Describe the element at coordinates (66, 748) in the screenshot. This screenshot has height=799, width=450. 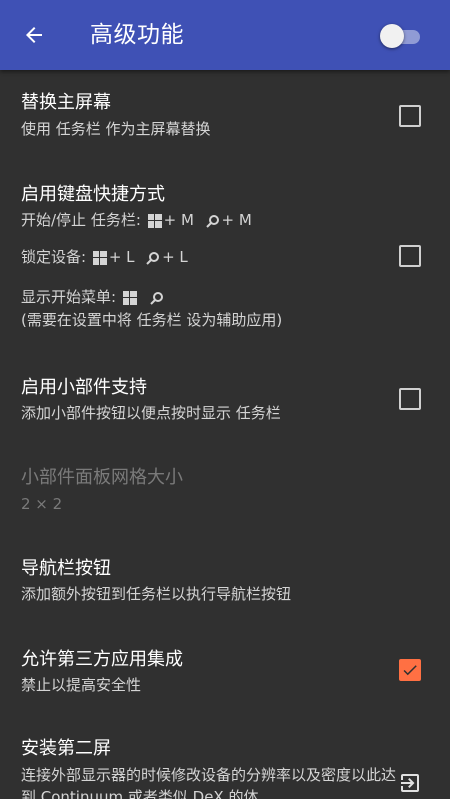
I see `setting-title: 安装第二屏` at that location.